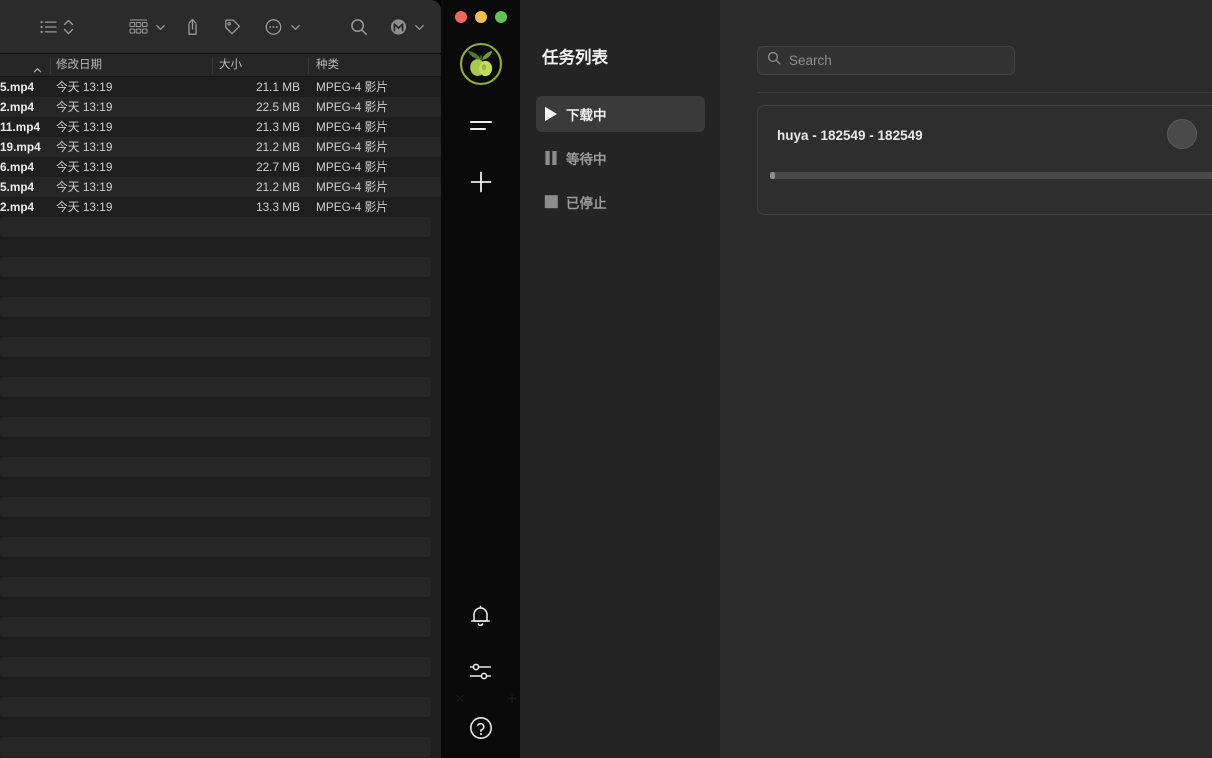 This screenshot has width=1212, height=758. I want to click on task-progress-fill, so click(772, 175).